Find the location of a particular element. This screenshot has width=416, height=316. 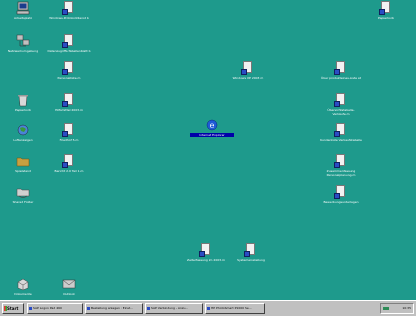

start-label: Start is located at coordinates (13, 308).